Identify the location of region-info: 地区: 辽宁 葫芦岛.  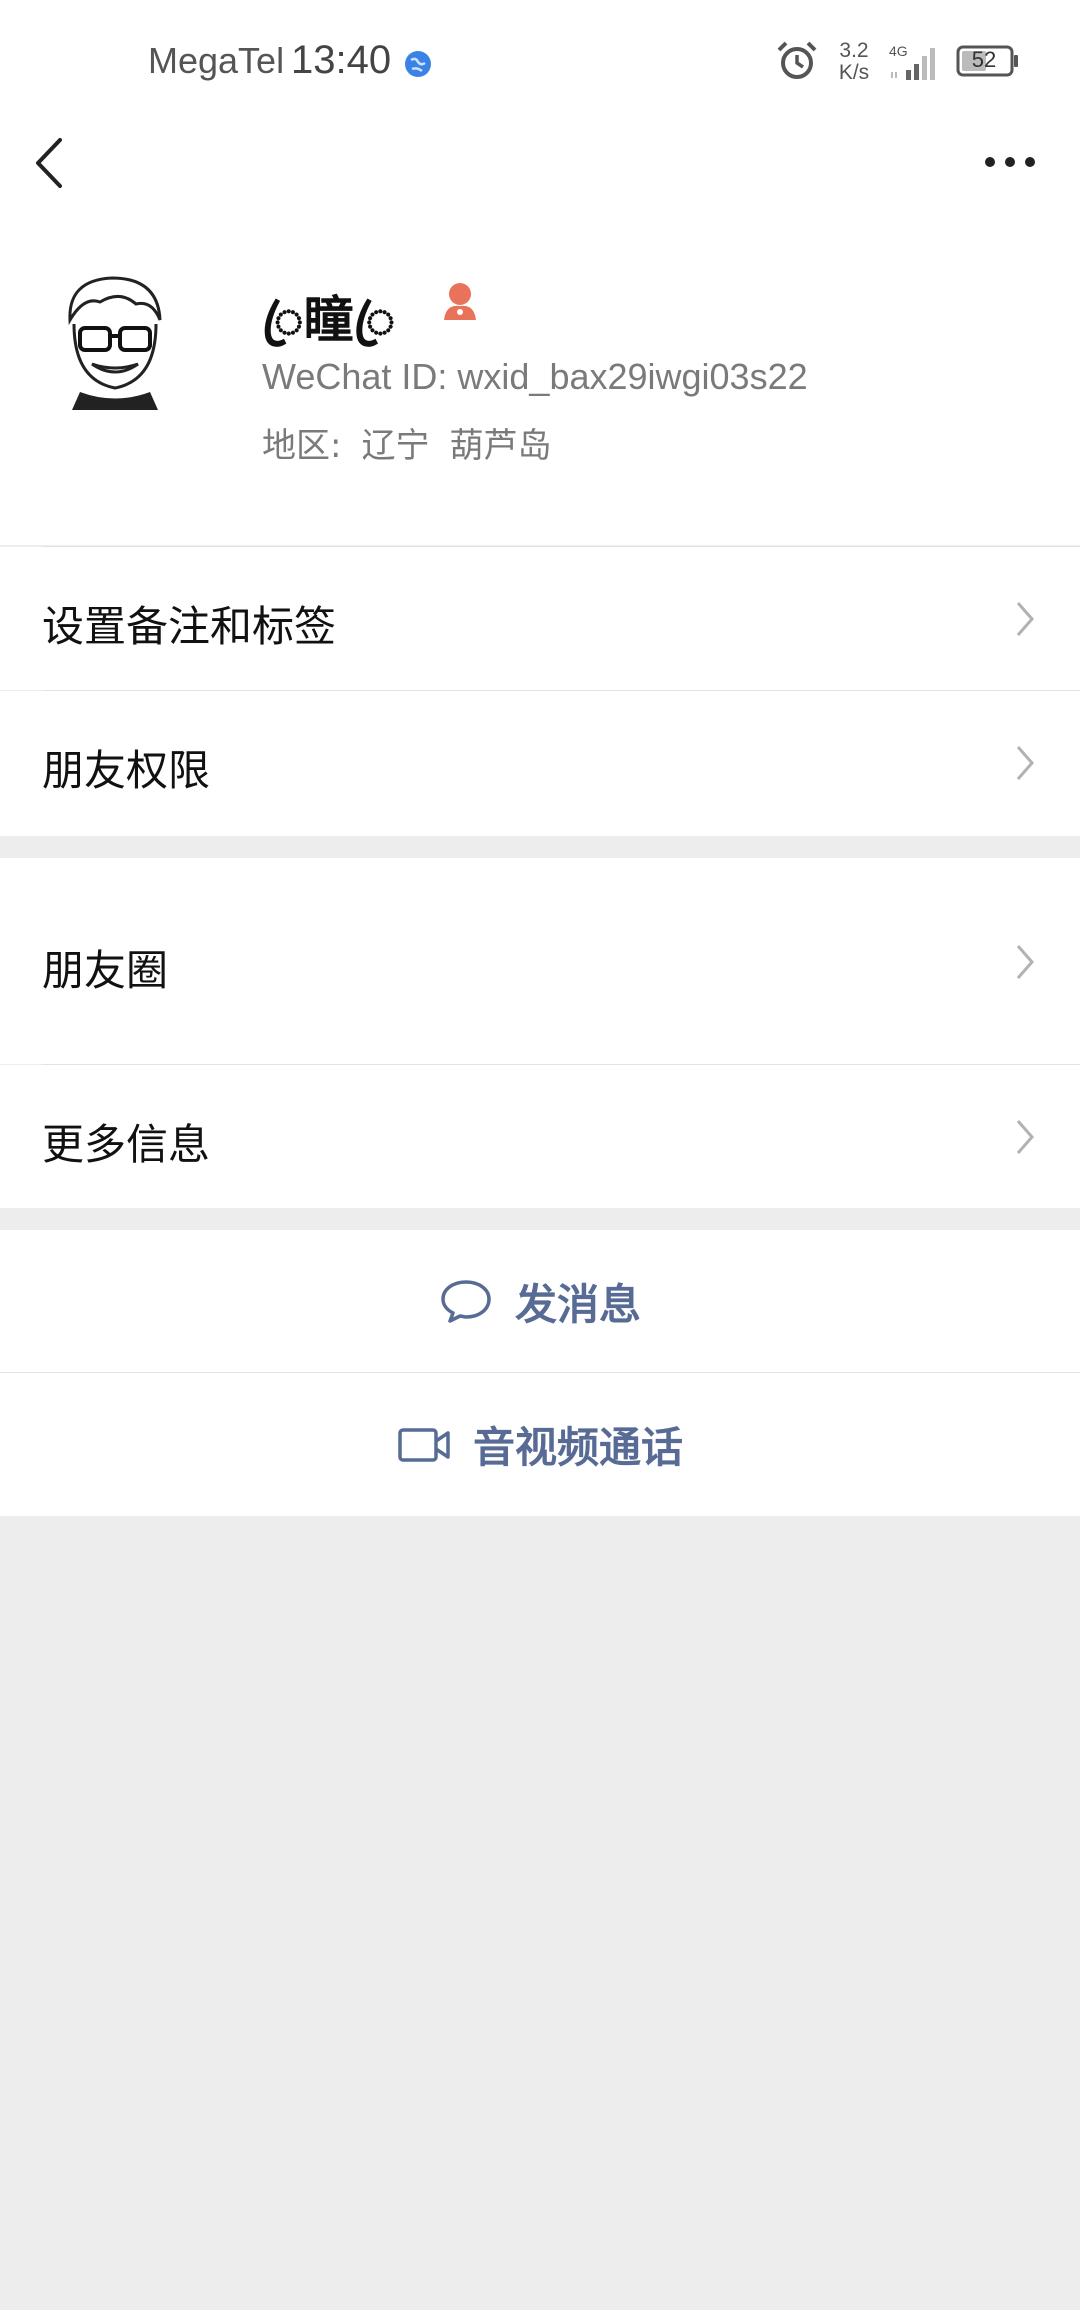
(416, 442).